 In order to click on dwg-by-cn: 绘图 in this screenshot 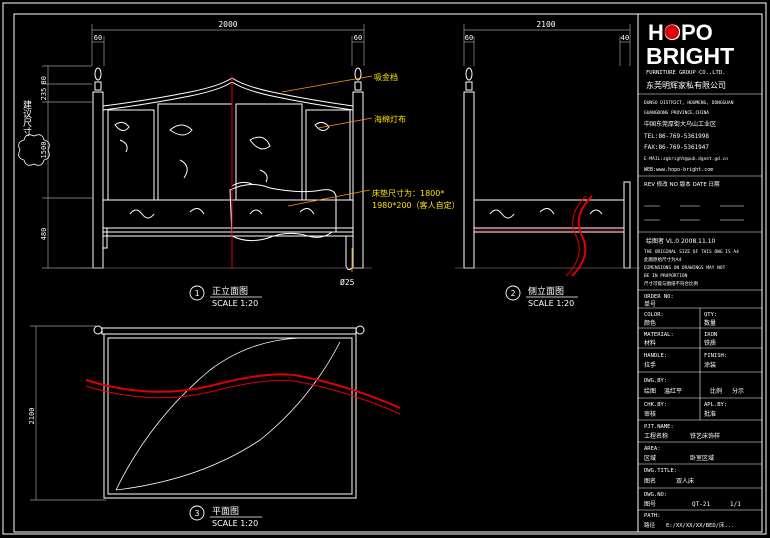, I will do `click(650, 391)`.